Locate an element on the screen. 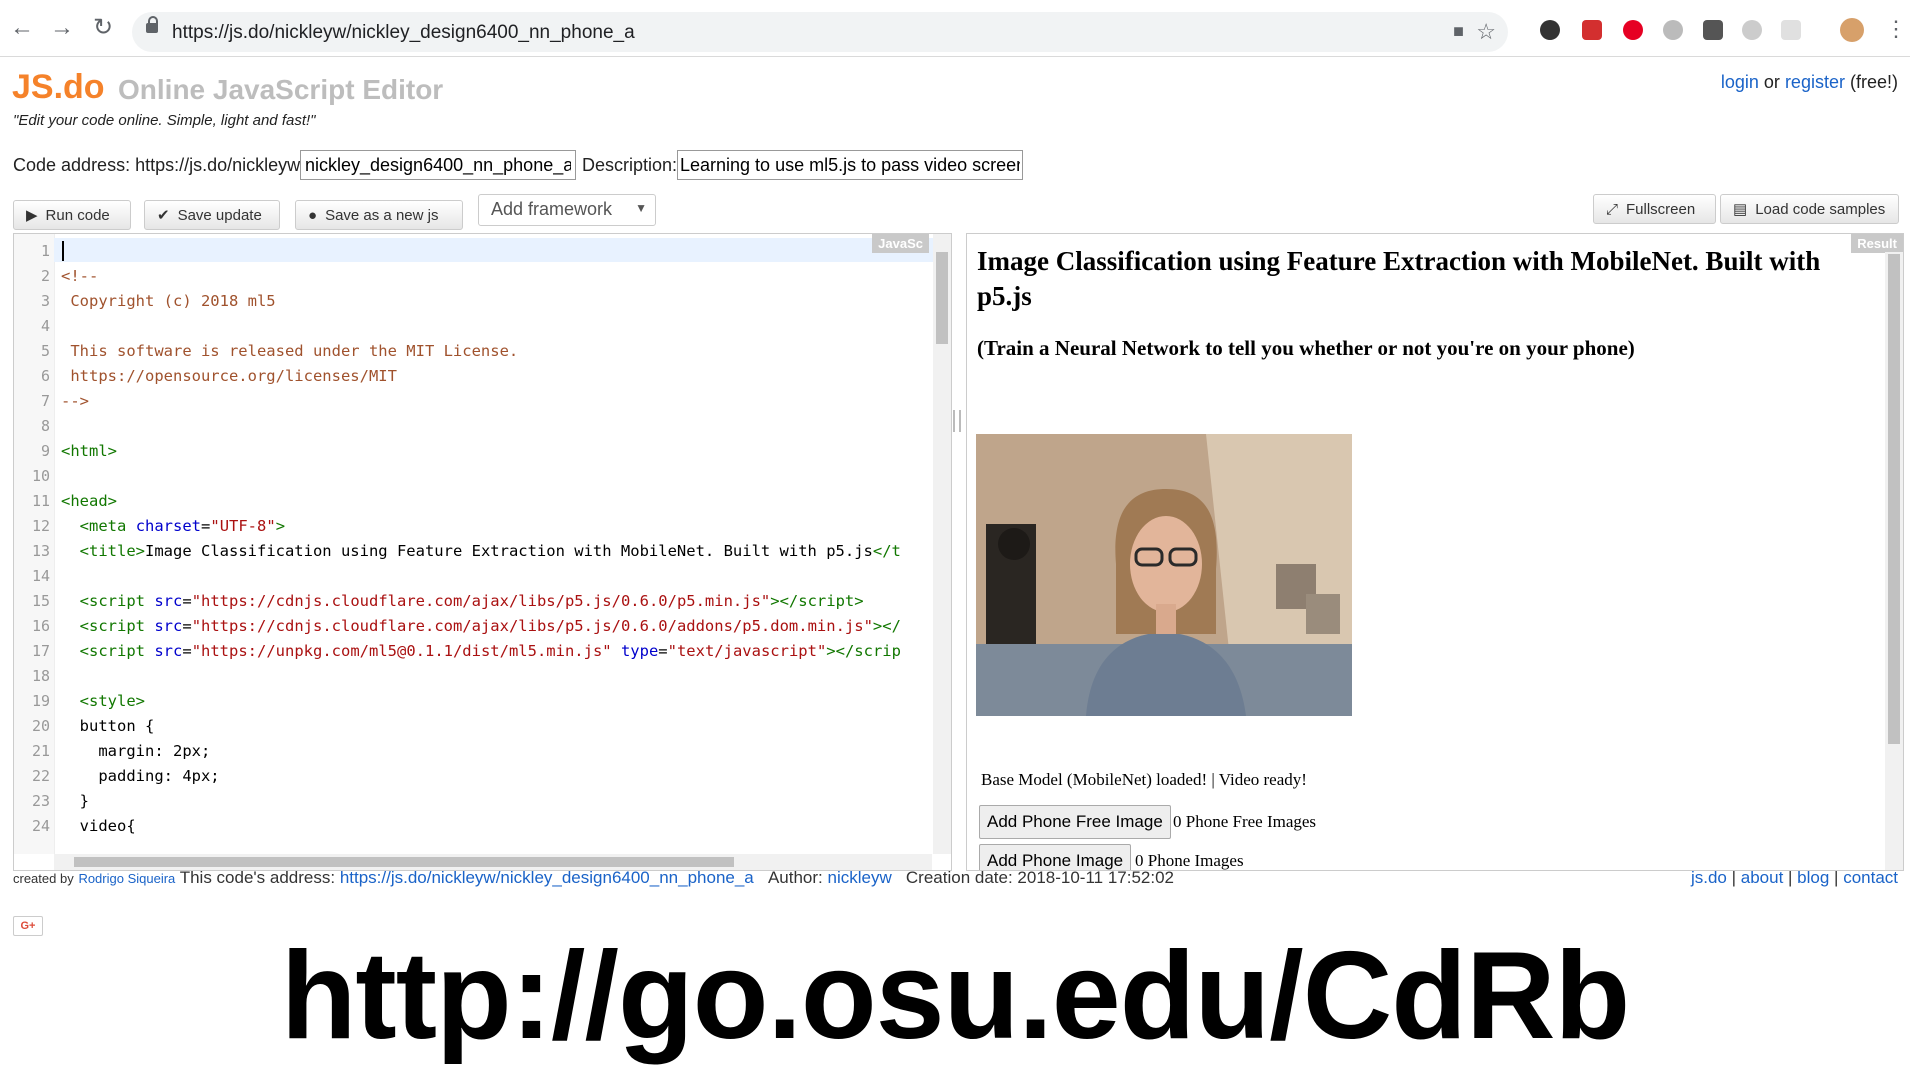 Image resolution: width=1910 pixels, height=1075 pixels. code-line: <meta charset="UTF-8"> is located at coordinates (173, 526).